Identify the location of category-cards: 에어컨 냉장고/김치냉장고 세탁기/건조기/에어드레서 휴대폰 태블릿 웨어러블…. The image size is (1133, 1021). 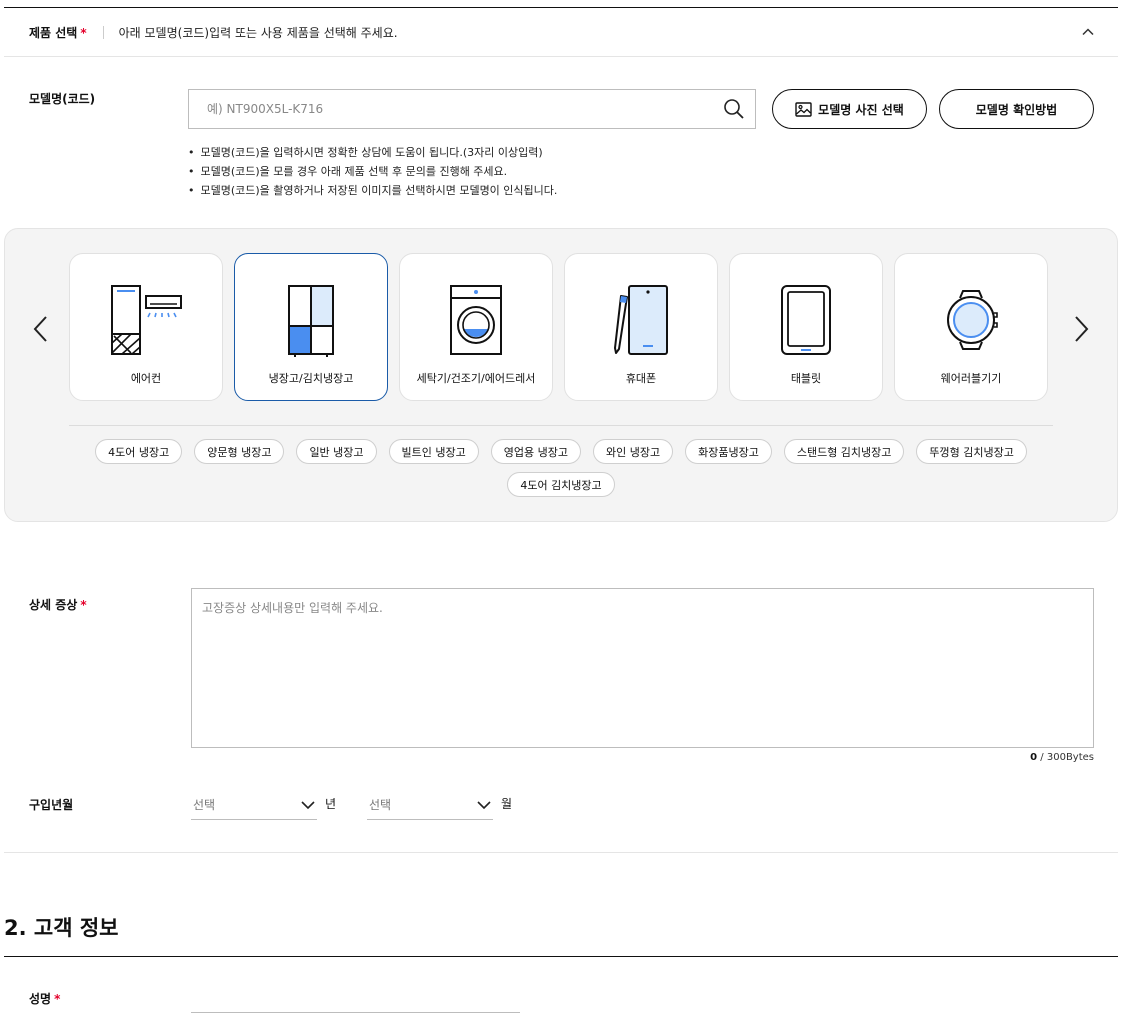
(564, 327).